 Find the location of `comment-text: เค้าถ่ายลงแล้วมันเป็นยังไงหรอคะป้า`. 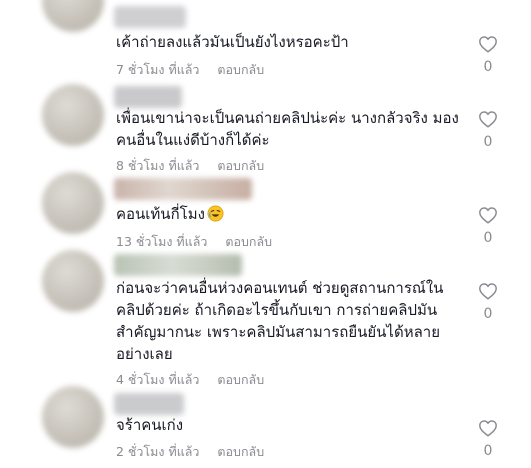

comment-text: เค้าถ่ายลงแล้วมันเป็นยังไงหรอคะป้า is located at coordinates (232, 42).